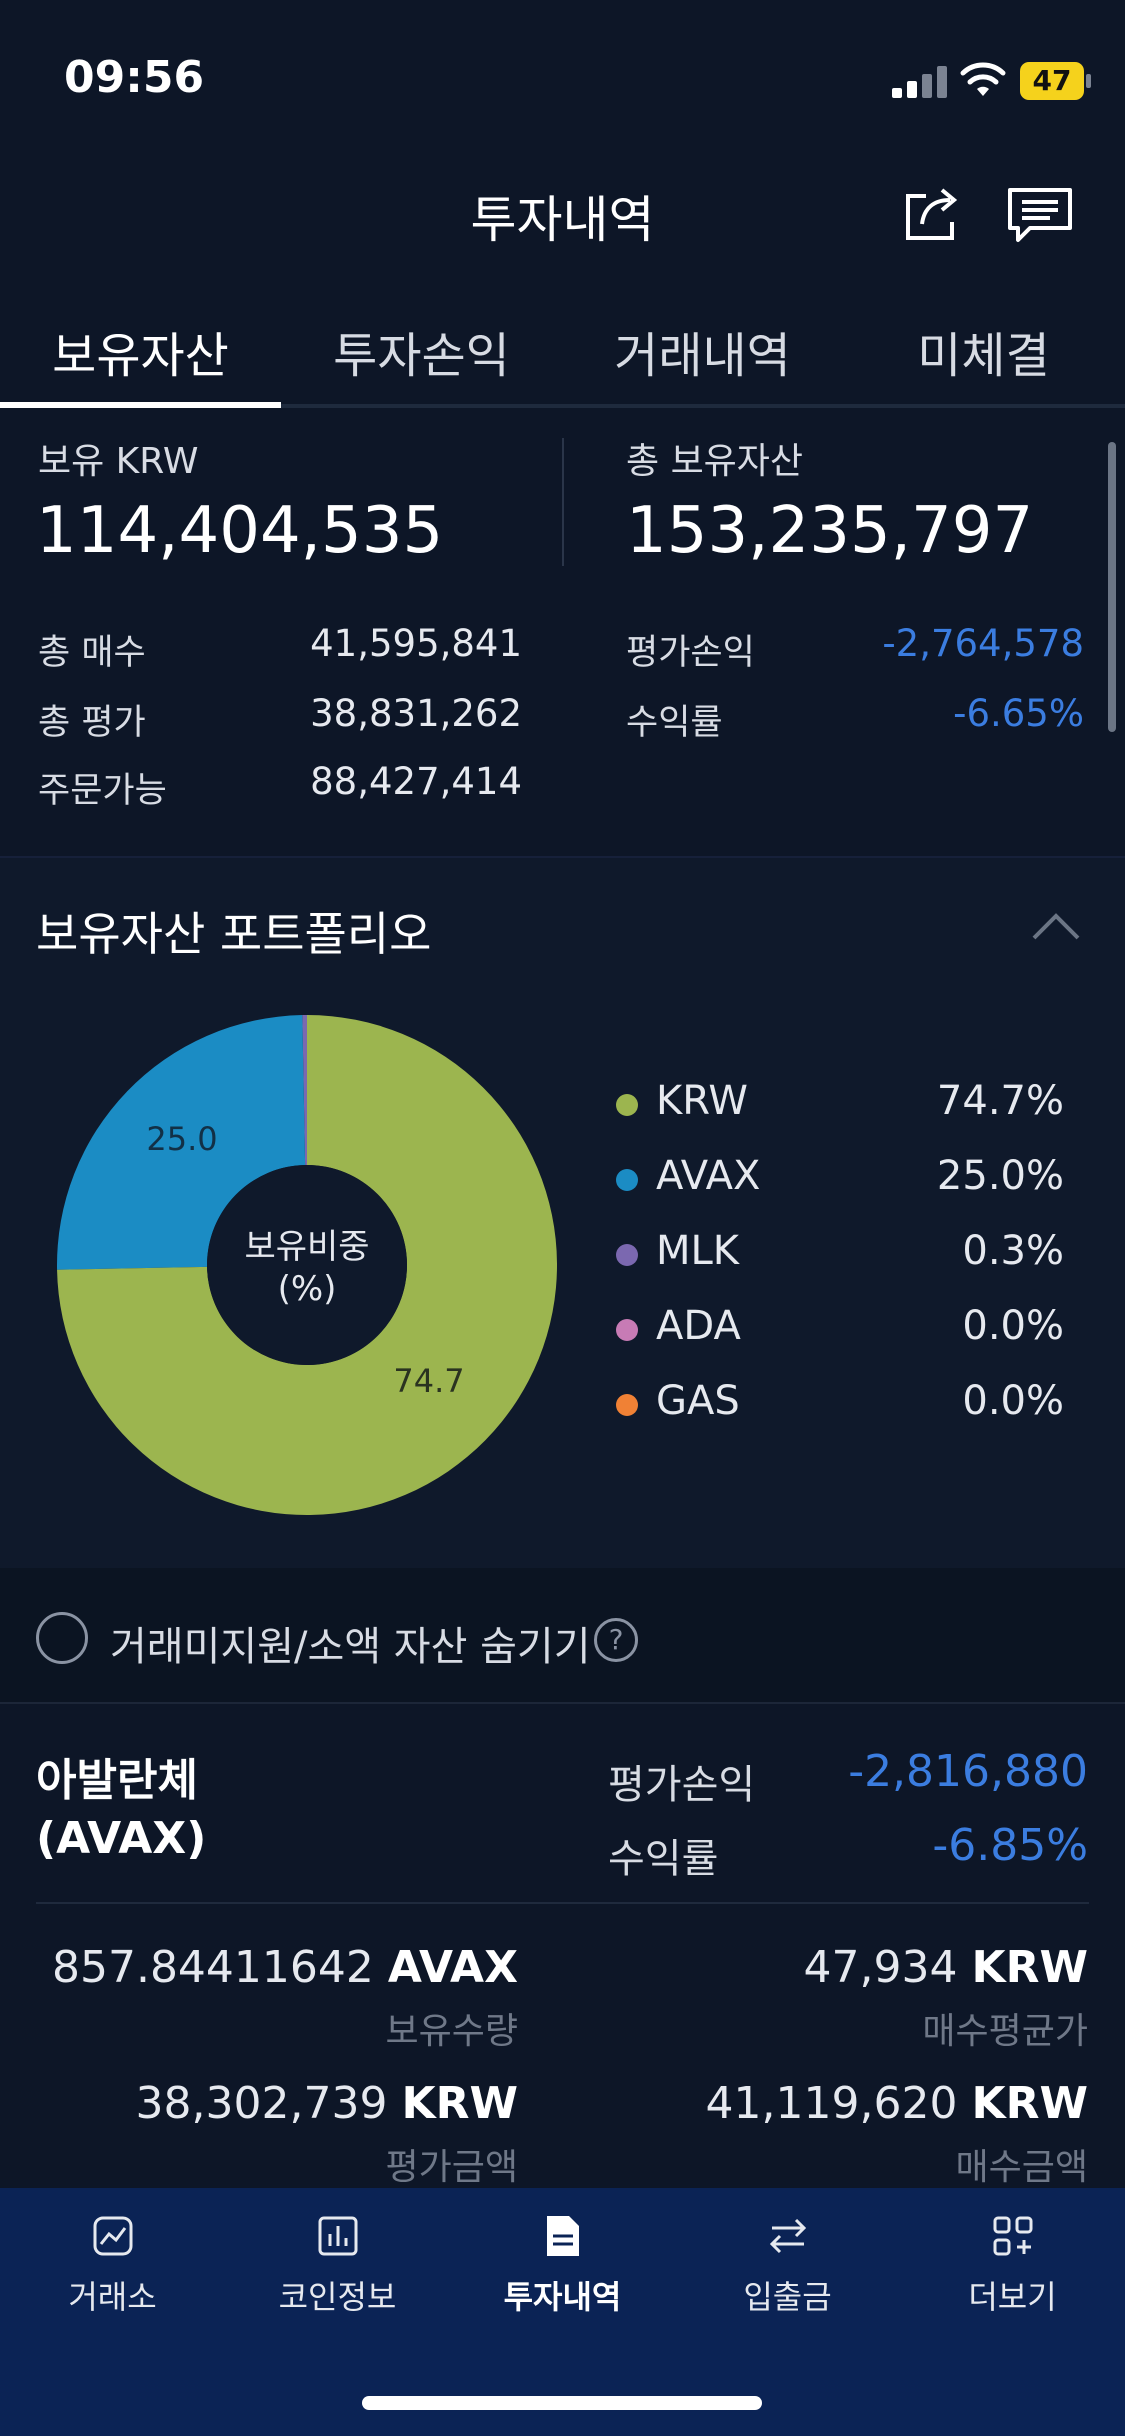  What do you see at coordinates (1013, 1401) in the screenshot?
I see `legend-pct-gas: 0.0%` at bounding box center [1013, 1401].